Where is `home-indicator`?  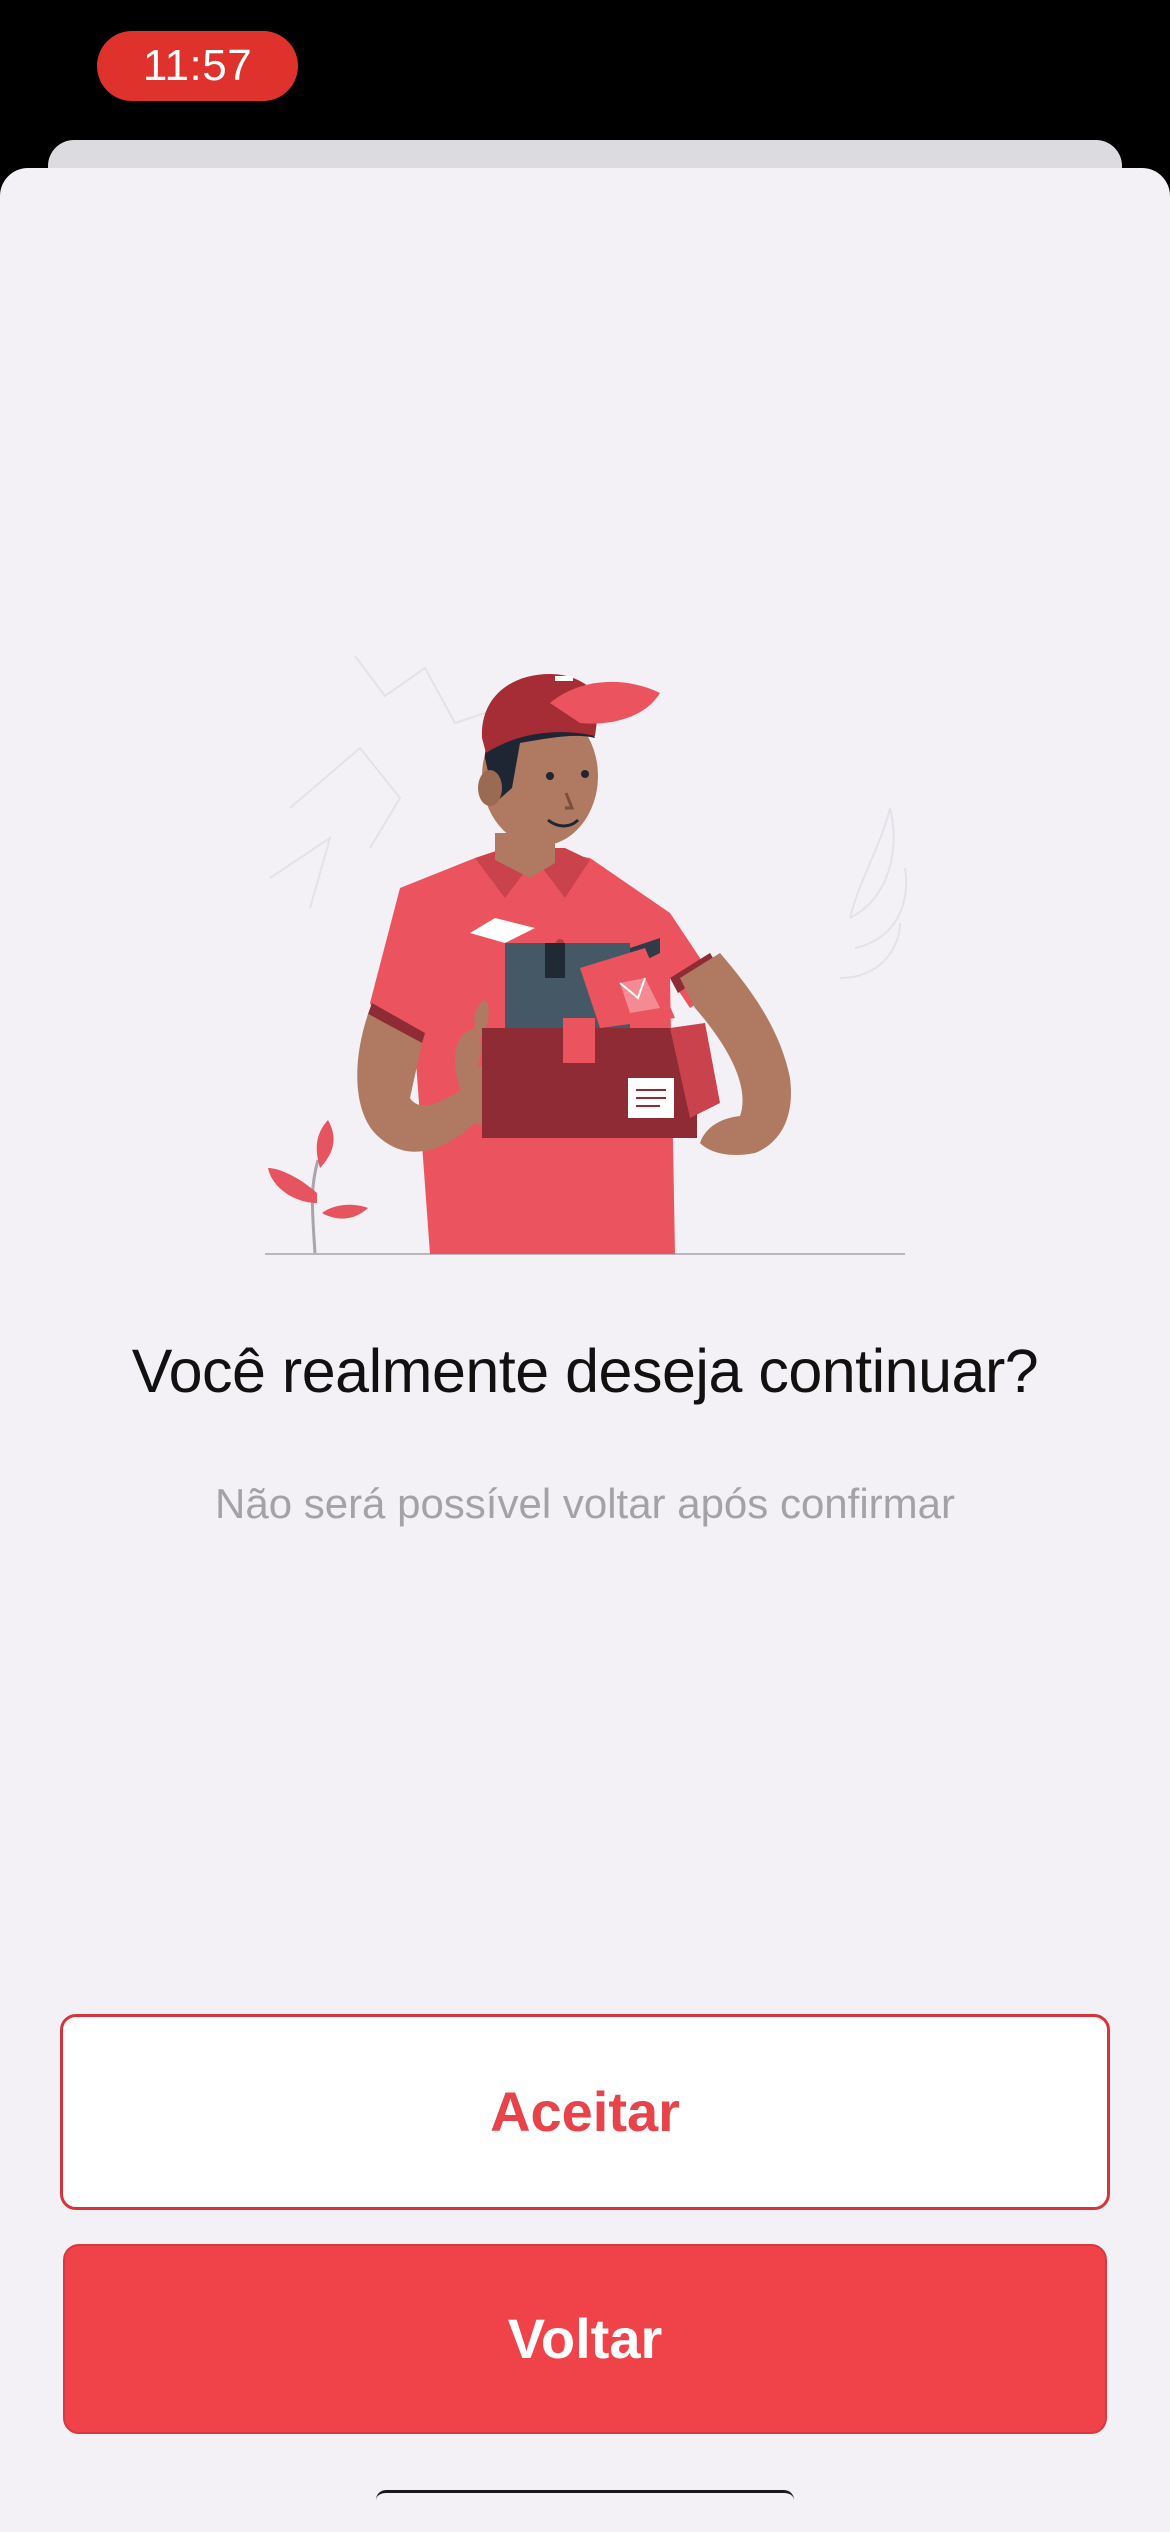
home-indicator is located at coordinates (585, 2499).